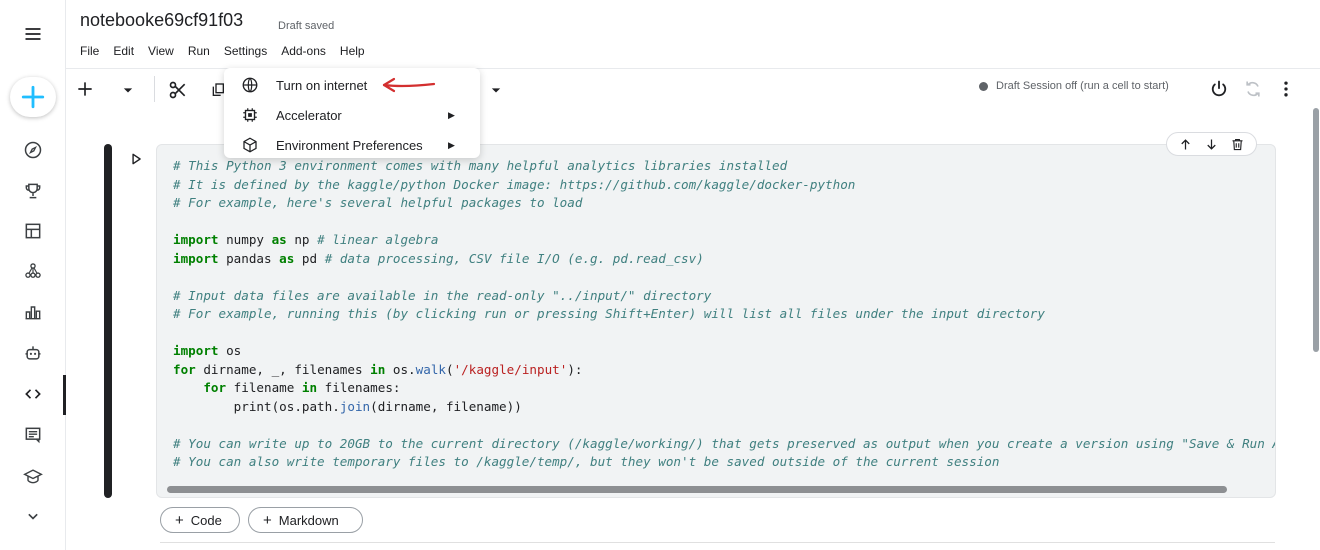  What do you see at coordinates (983, 86) in the screenshot?
I see `session-status-dot` at bounding box center [983, 86].